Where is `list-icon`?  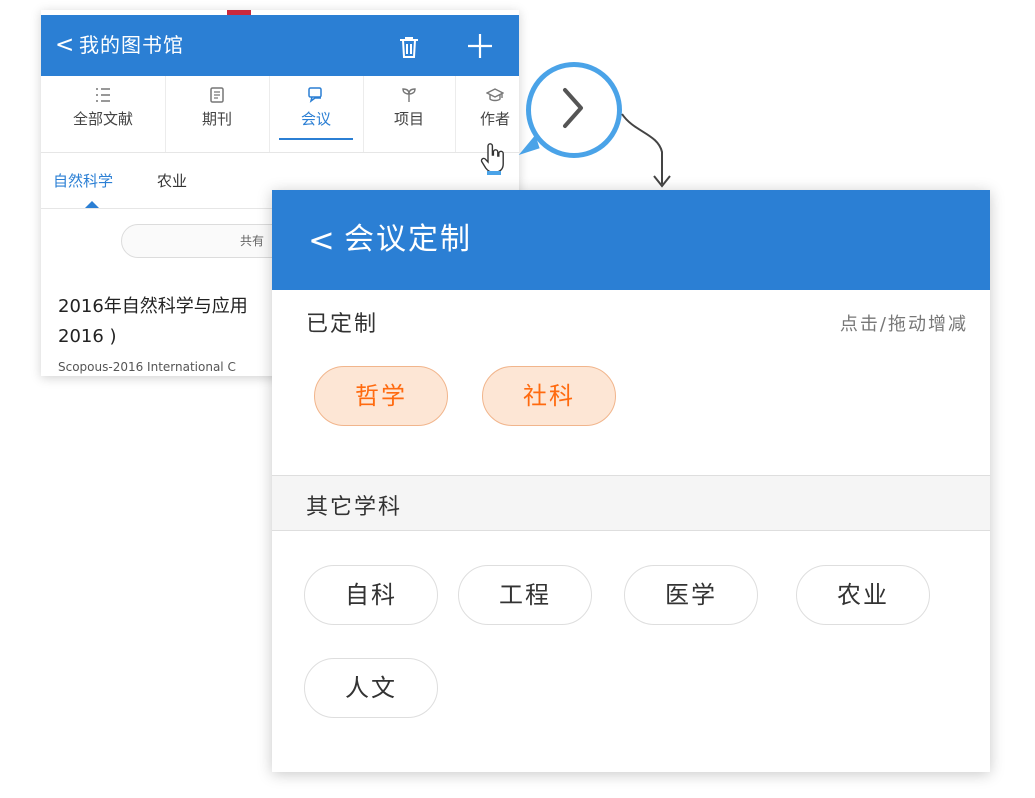 list-icon is located at coordinates (103, 95).